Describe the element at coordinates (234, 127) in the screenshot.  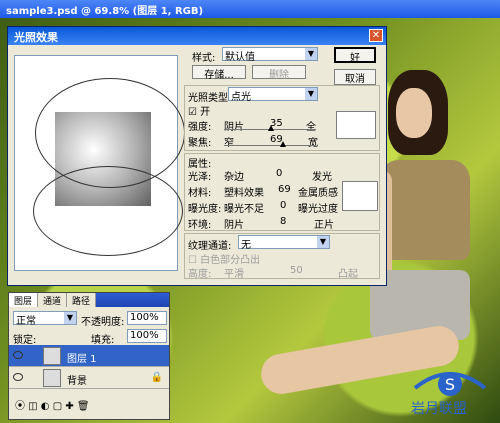
I see `intensity-left: 阴片` at that location.